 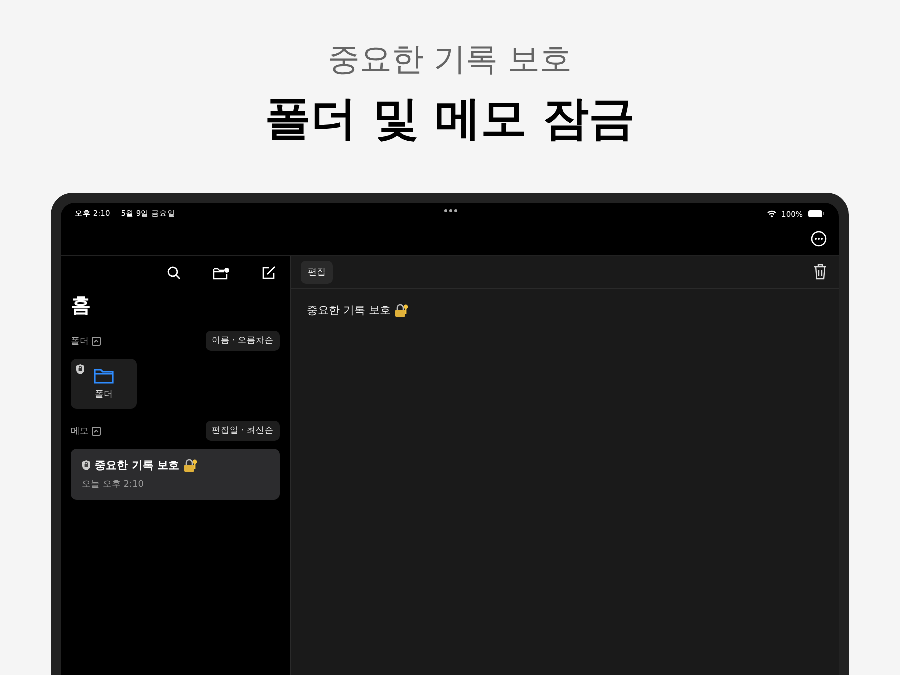 What do you see at coordinates (104, 376) in the screenshot?
I see `folder-icon` at bounding box center [104, 376].